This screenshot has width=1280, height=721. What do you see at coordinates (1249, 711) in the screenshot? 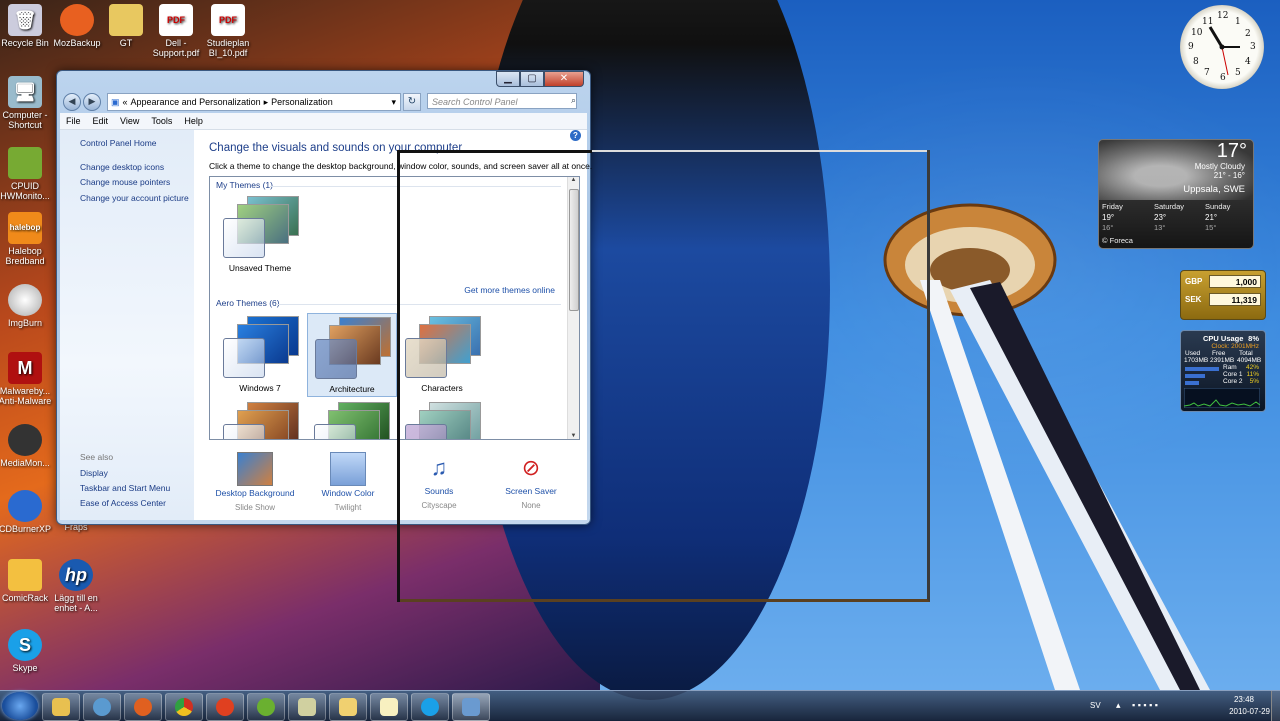
I see `clock-date: 2010-07-29` at bounding box center [1249, 711].